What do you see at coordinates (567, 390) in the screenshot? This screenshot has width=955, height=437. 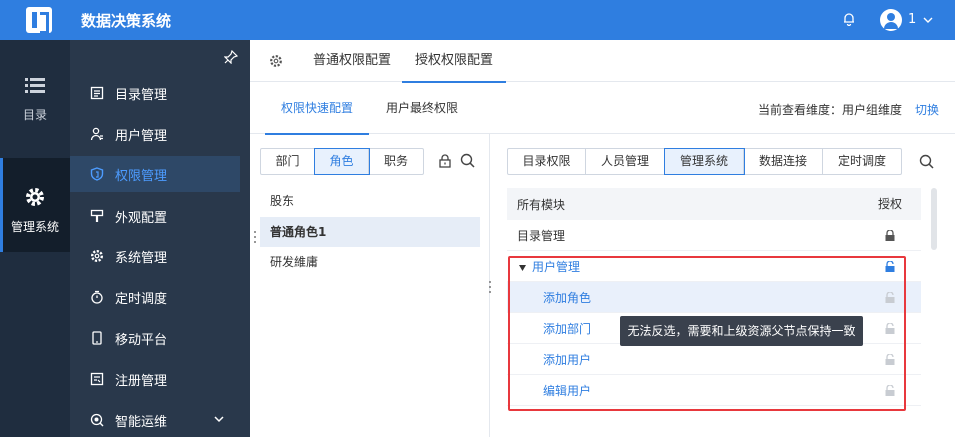 I see `row-label: 编辑用户` at bounding box center [567, 390].